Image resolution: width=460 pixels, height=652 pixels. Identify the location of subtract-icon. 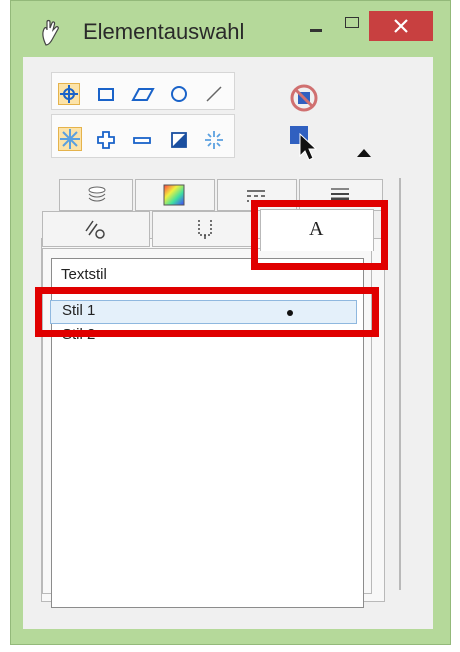
(142, 140).